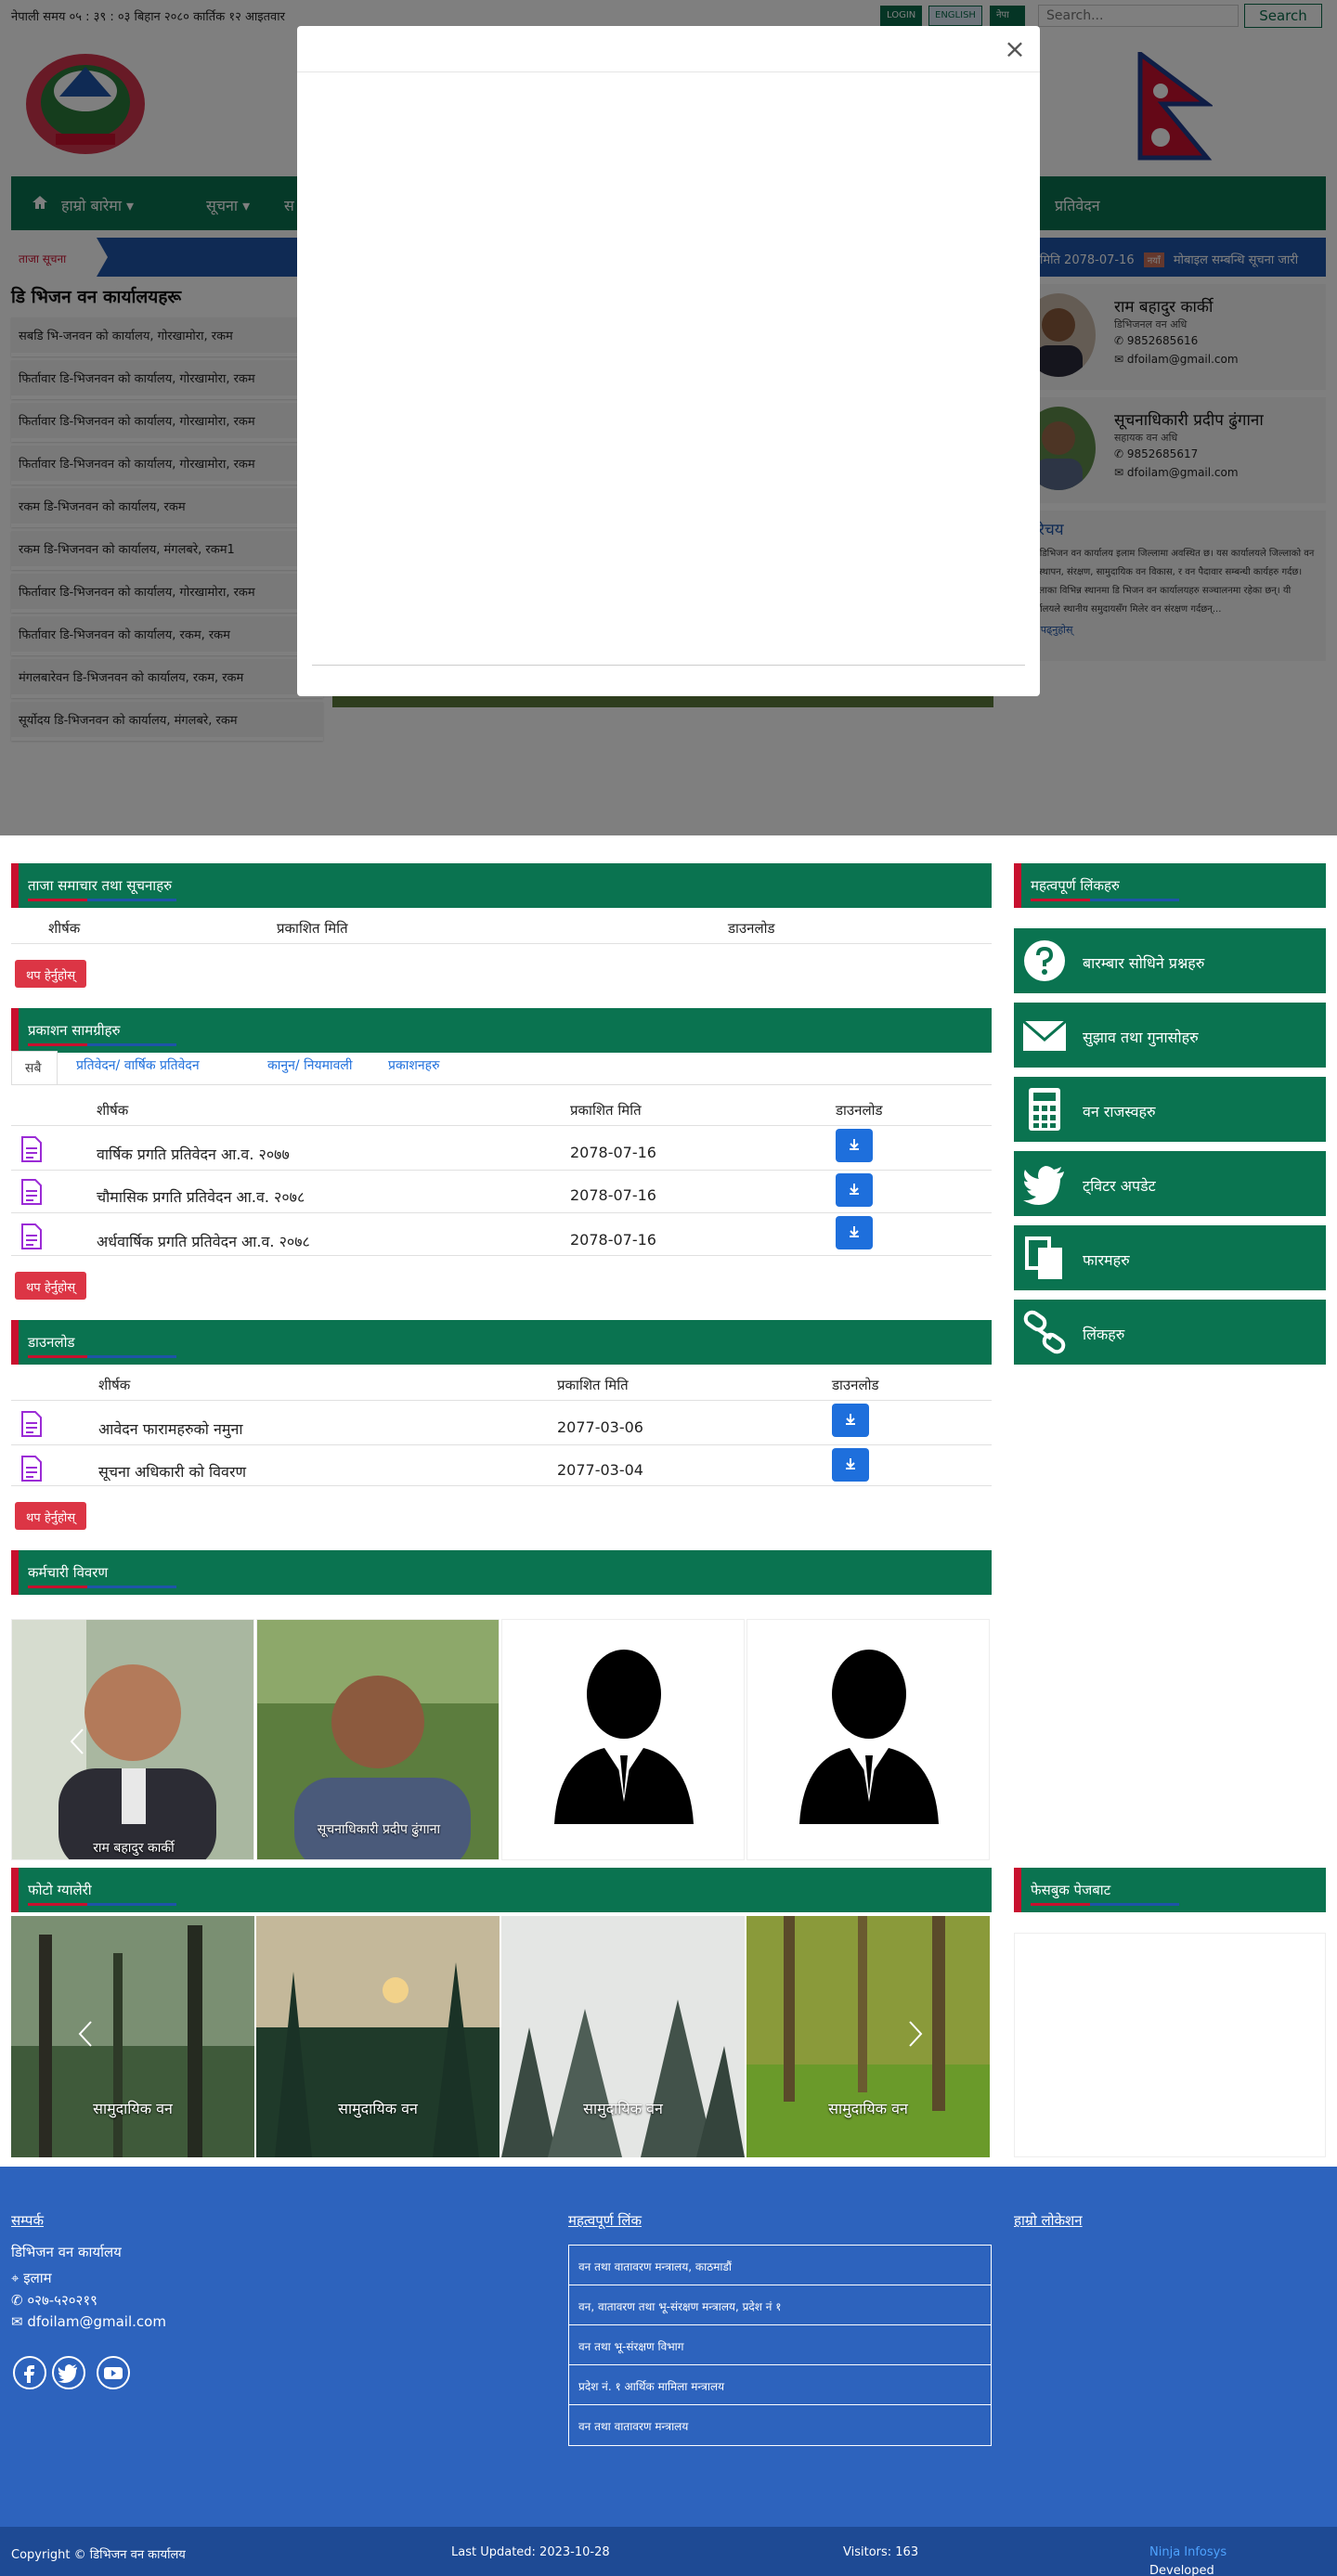 The width and height of the screenshot is (1337, 2576). What do you see at coordinates (54, 2300) in the screenshot?
I see `footer-phone: ✆ ०२७-५२०२१९` at bounding box center [54, 2300].